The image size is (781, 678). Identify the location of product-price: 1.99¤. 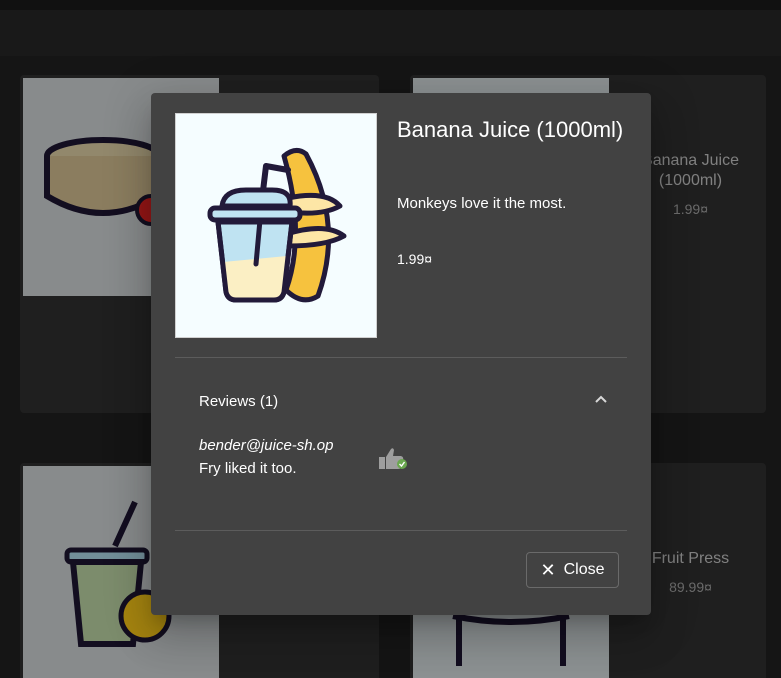
(415, 259).